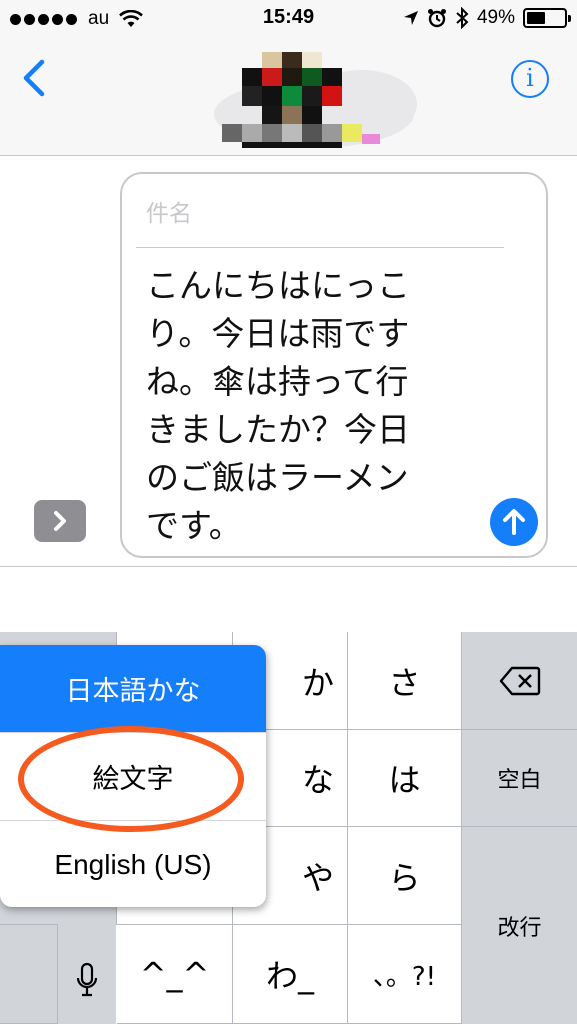 The height and width of the screenshot is (1024, 577). I want to click on navigation-bar: i, so click(288, 98).